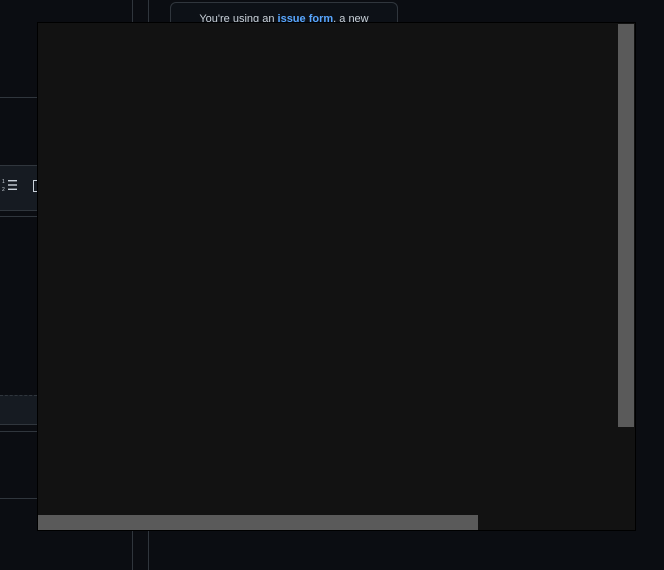 The height and width of the screenshot is (570, 664). I want to click on vertical-scrollbar-thumb, so click(626, 225).